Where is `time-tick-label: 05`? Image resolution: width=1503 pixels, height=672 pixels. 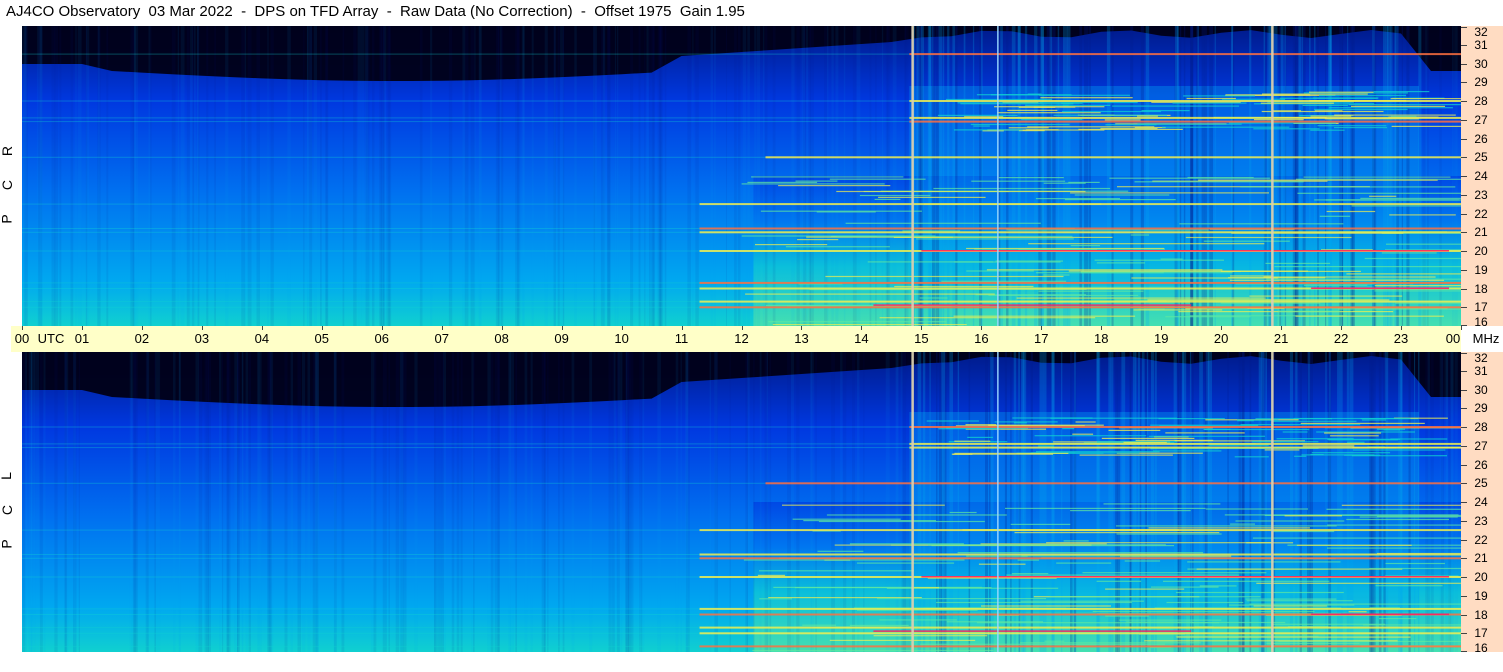
time-tick-label: 05 is located at coordinates (322, 338).